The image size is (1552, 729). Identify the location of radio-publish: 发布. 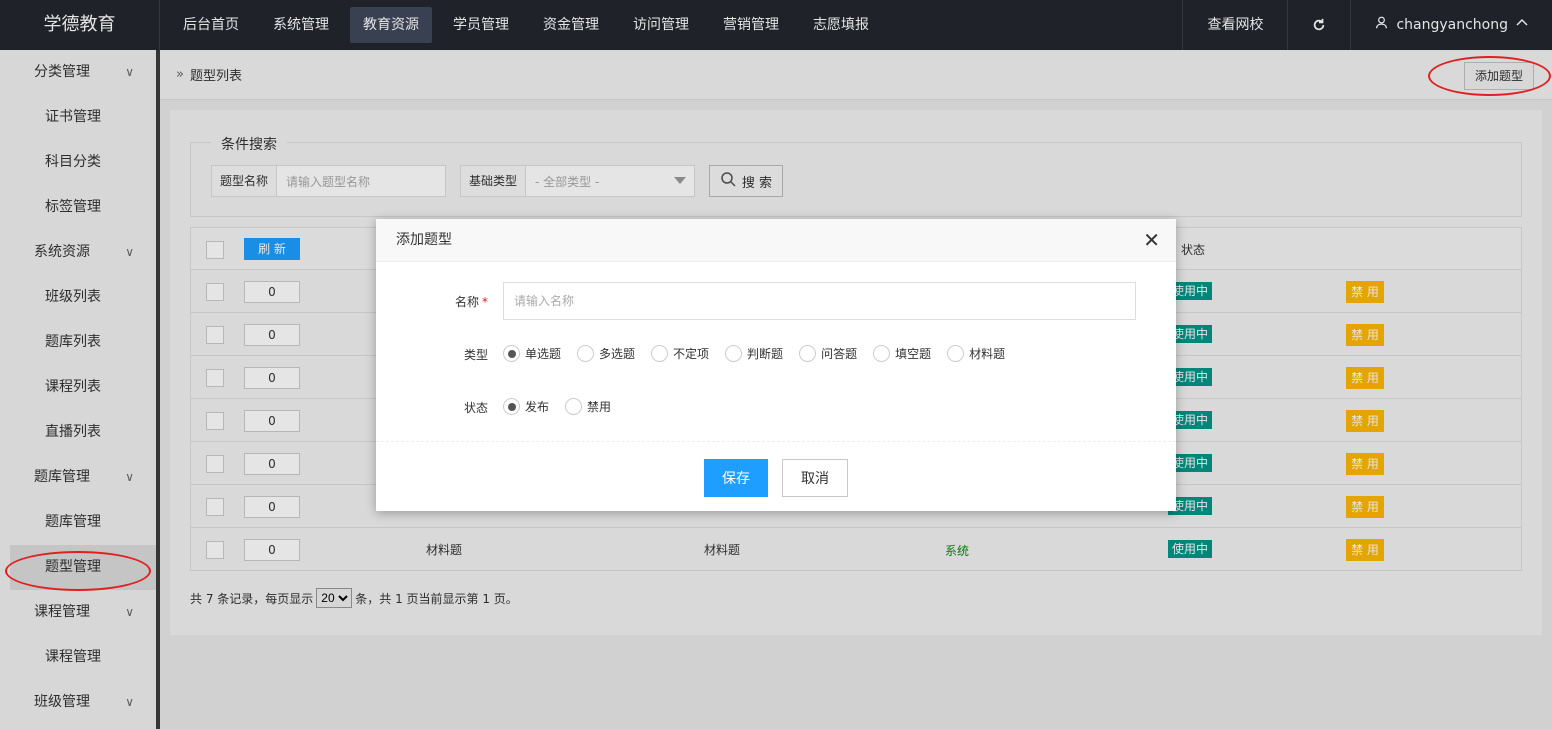
(526, 406).